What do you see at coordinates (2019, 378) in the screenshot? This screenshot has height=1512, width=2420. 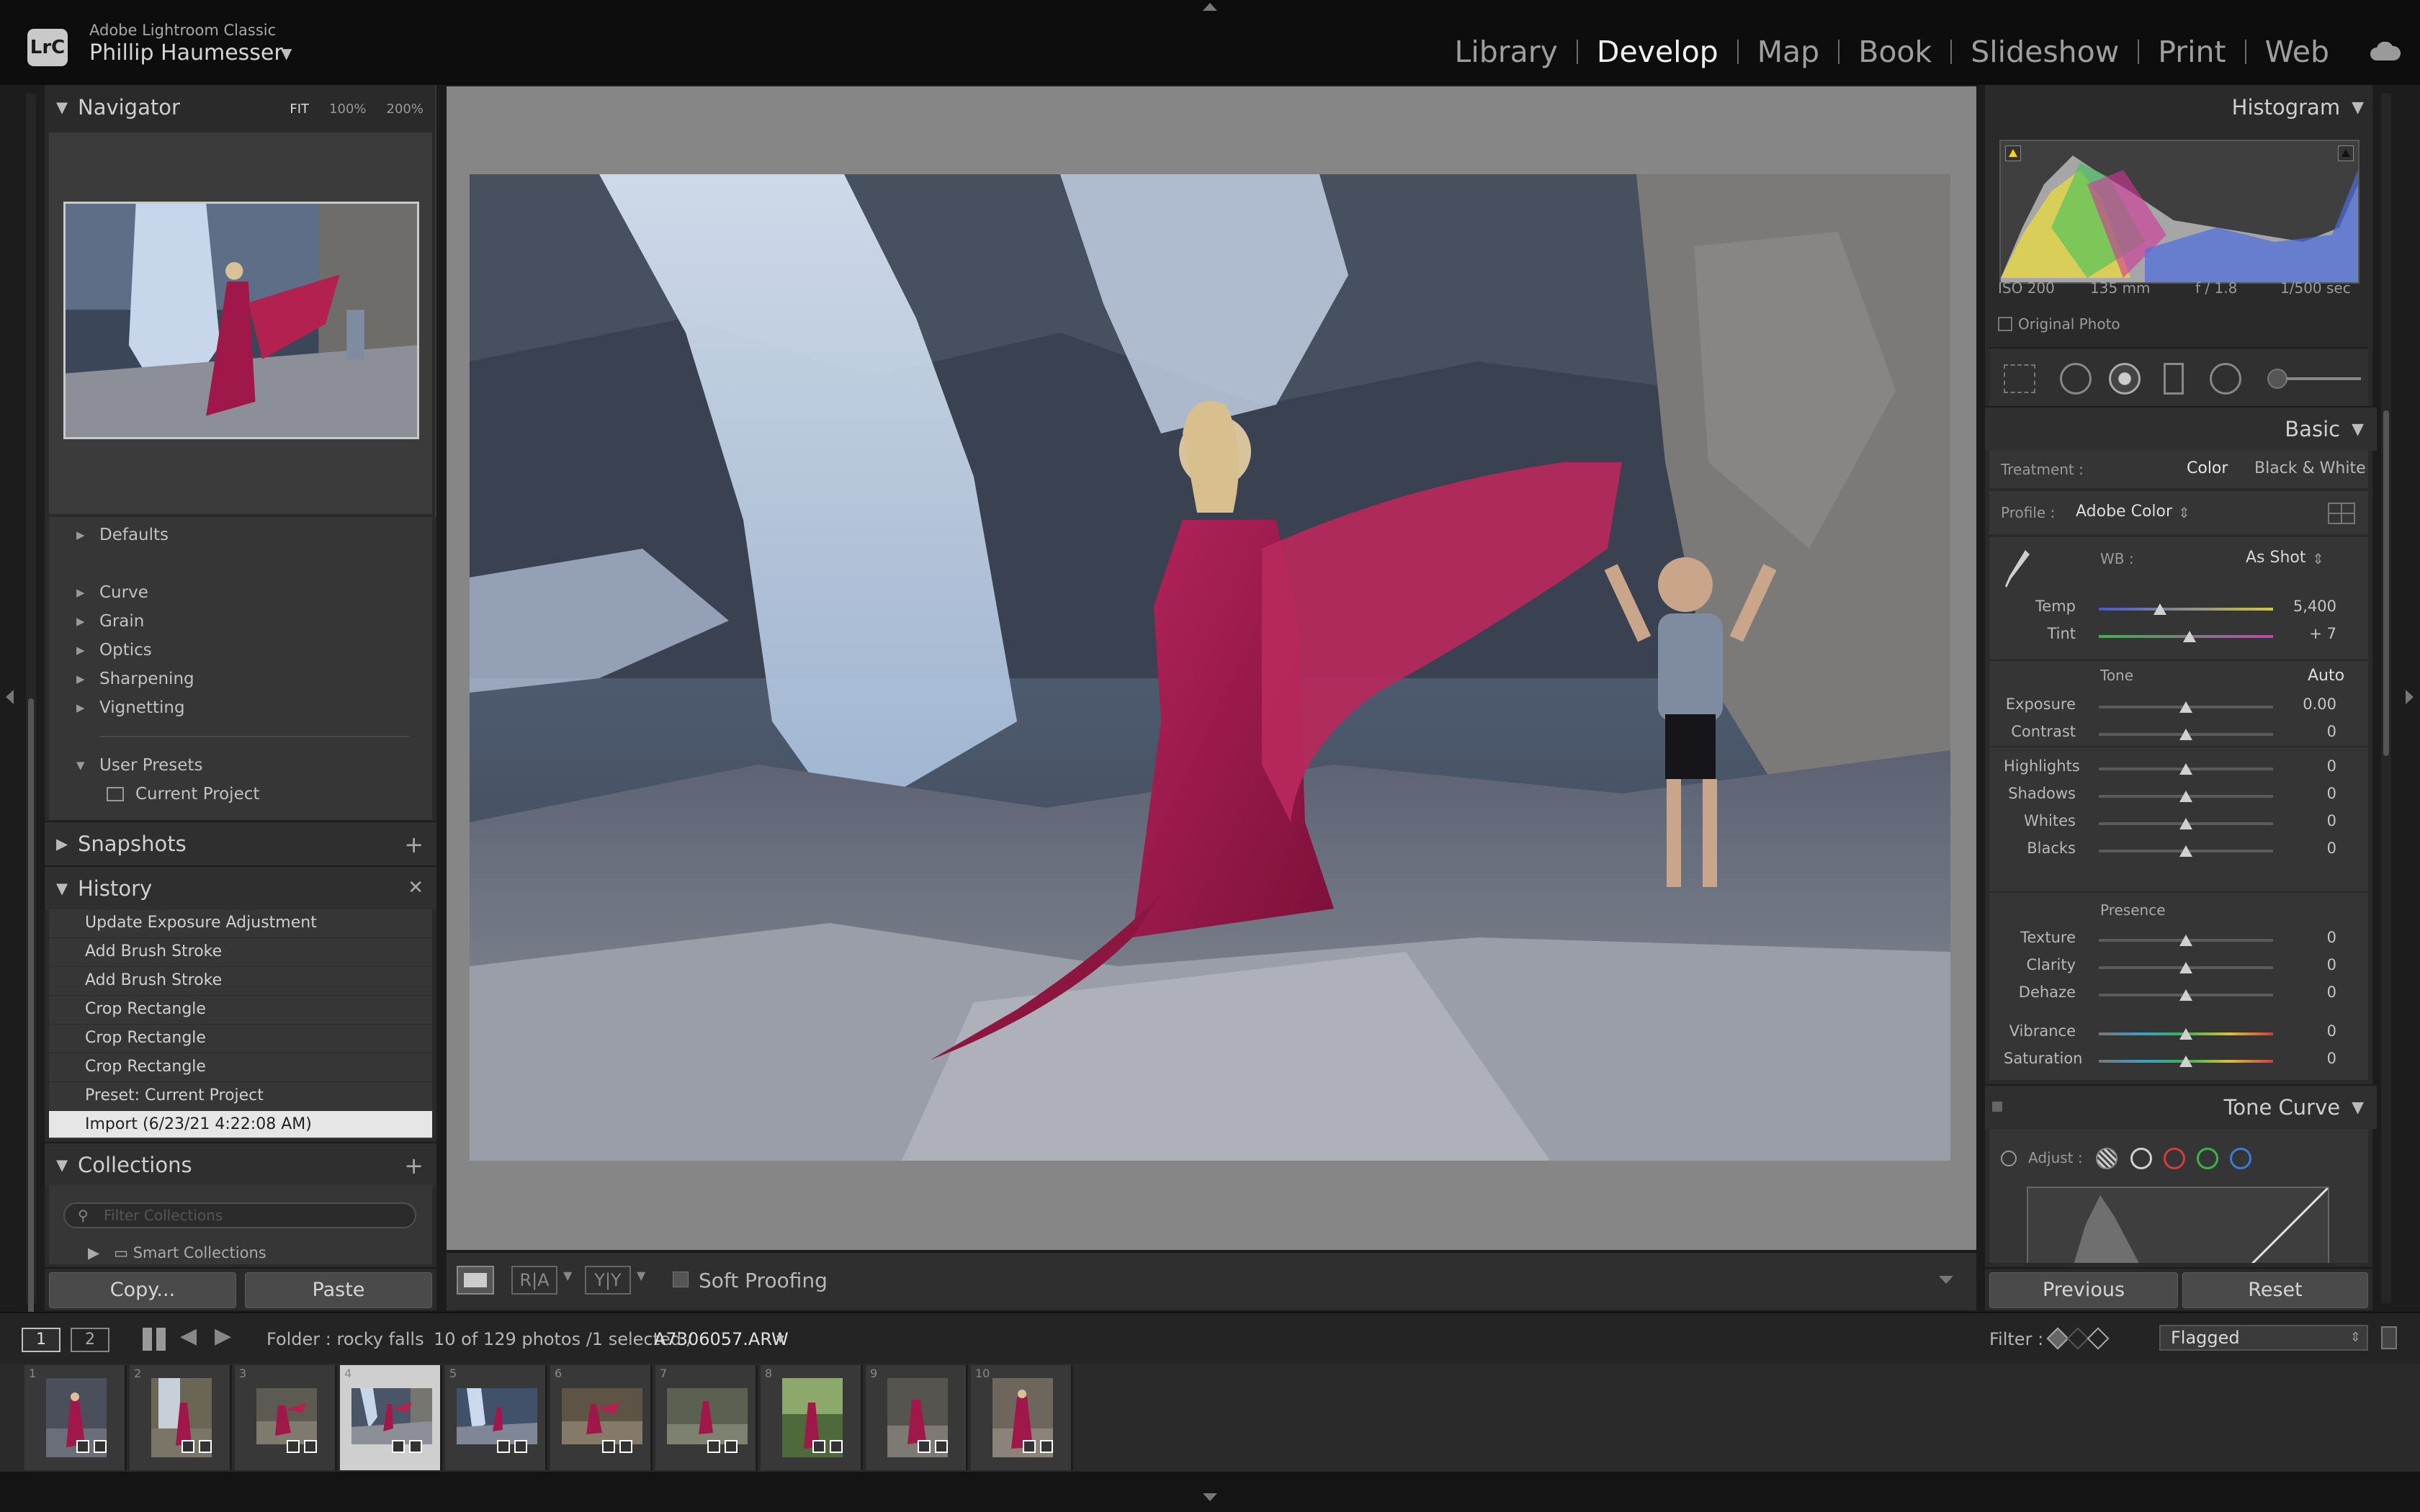 I see `crop-tool-icon` at bounding box center [2019, 378].